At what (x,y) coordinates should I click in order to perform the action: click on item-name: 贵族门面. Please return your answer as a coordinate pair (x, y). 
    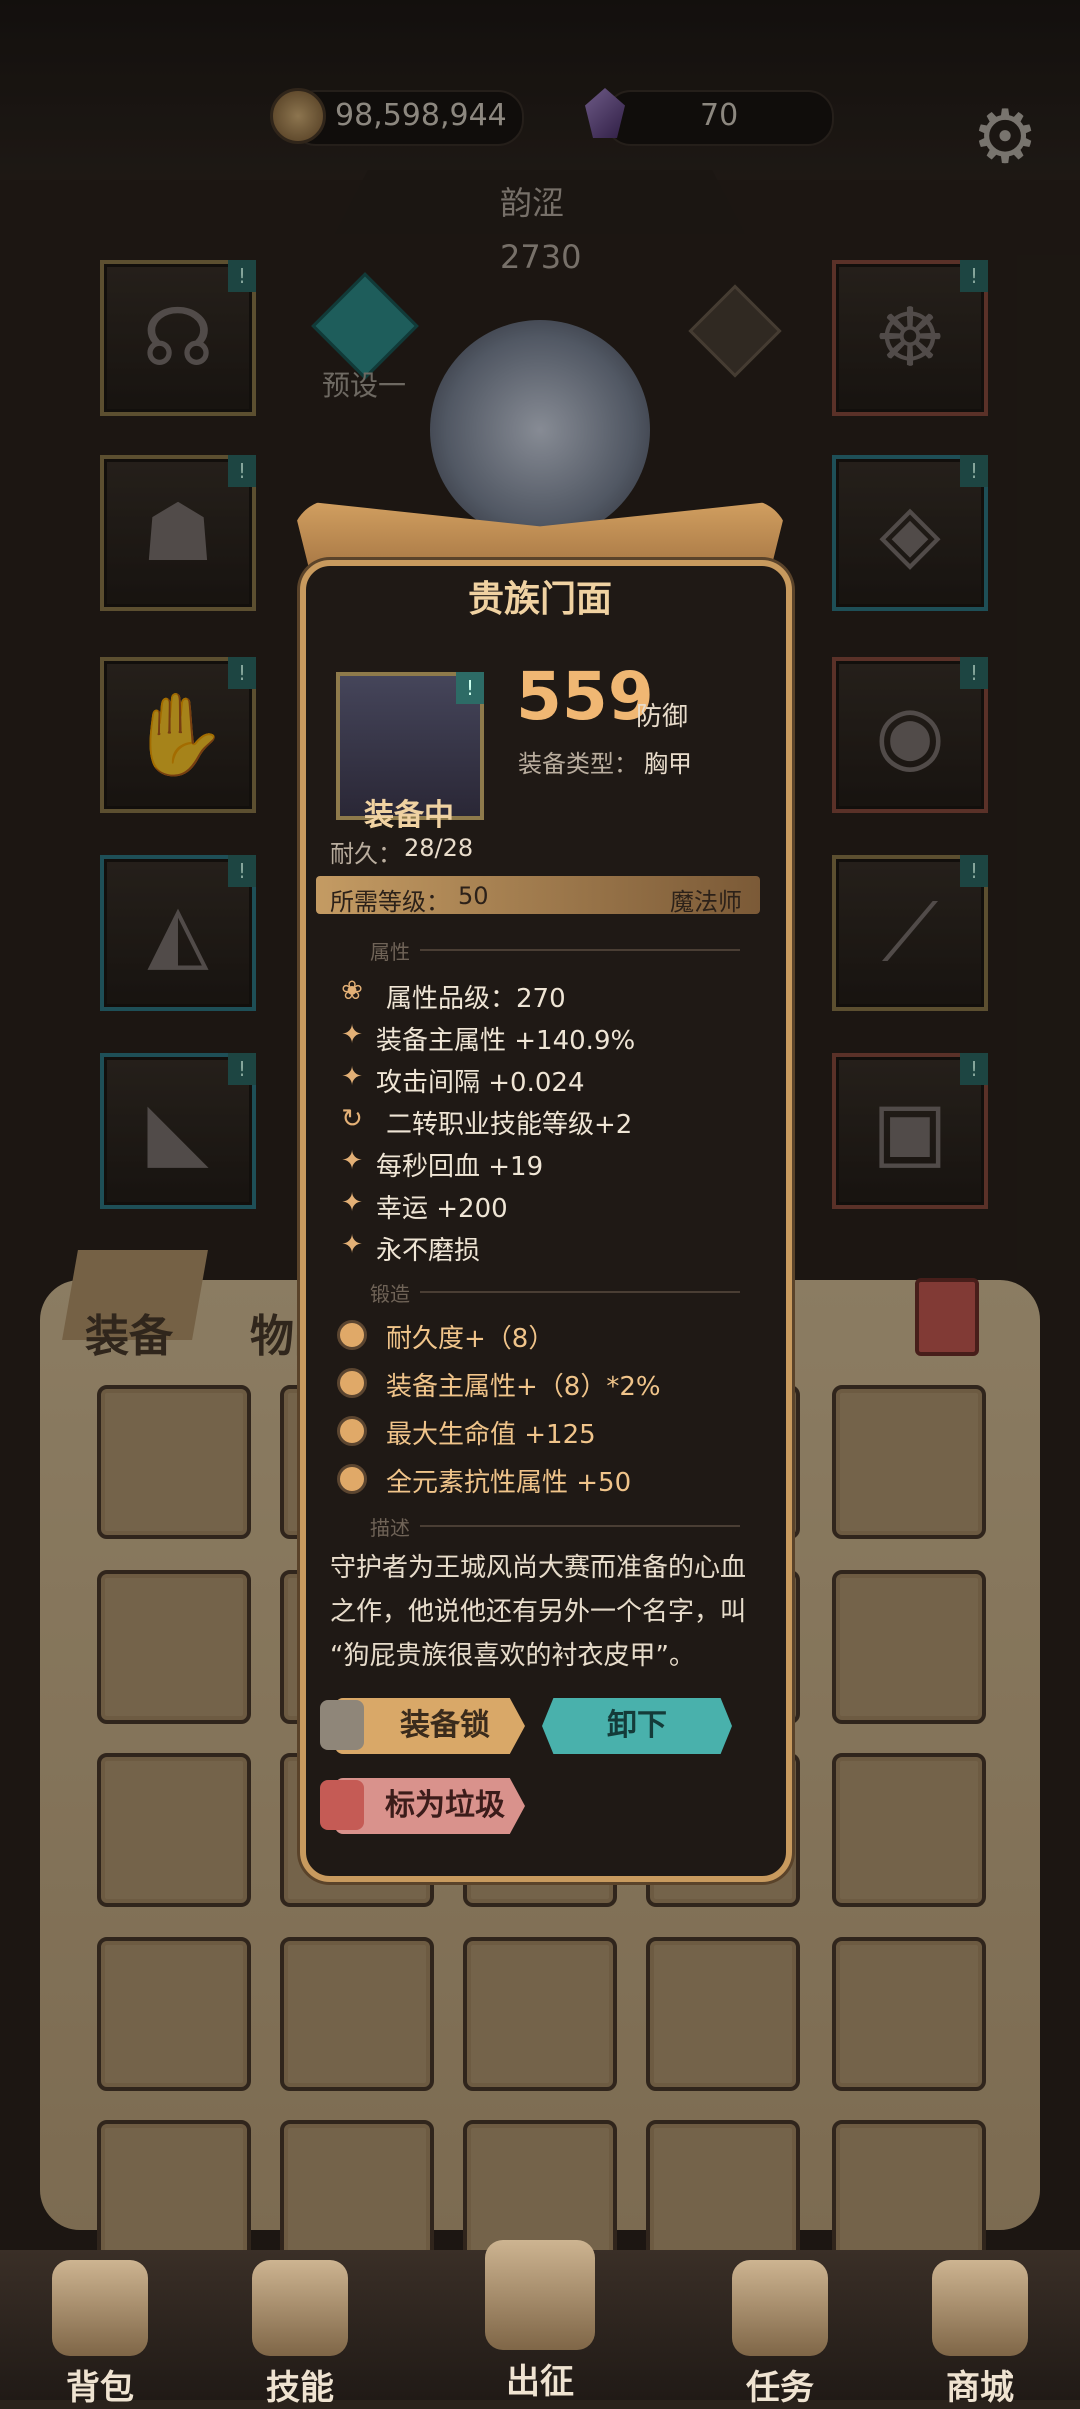
    Looking at the image, I should click on (539, 599).